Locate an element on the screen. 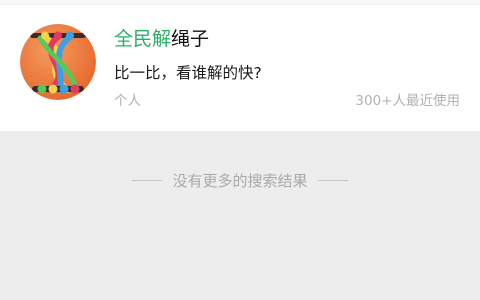 The image size is (480, 300). divider-right is located at coordinates (332, 180).